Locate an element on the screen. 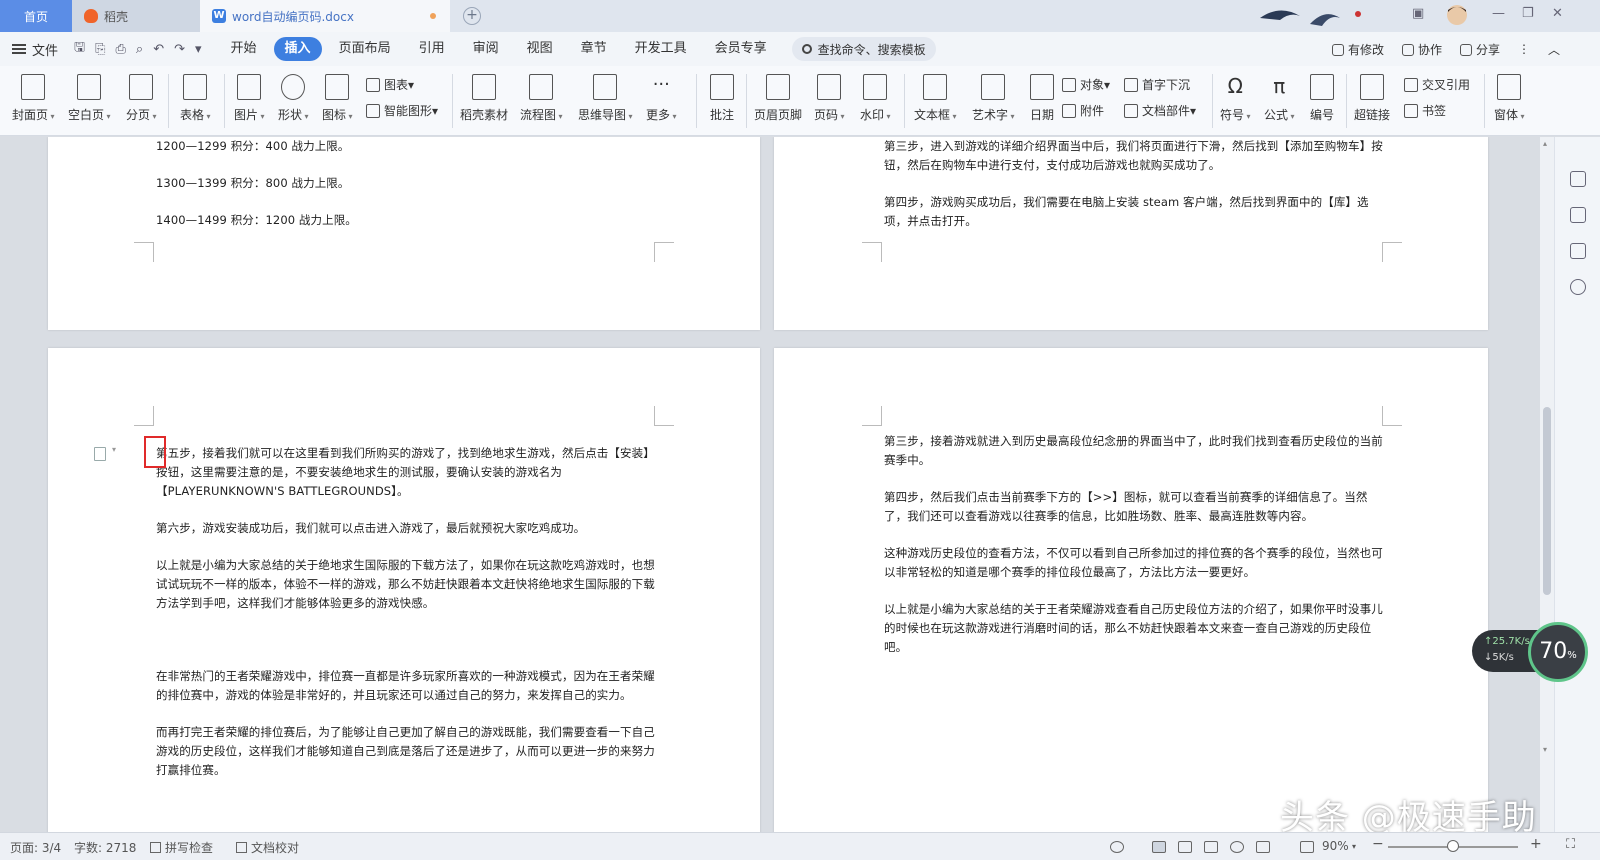 Image resolution: width=1600 pixels, height=860 pixels. formula-button: π 公式 is located at coordinates (1279, 97).